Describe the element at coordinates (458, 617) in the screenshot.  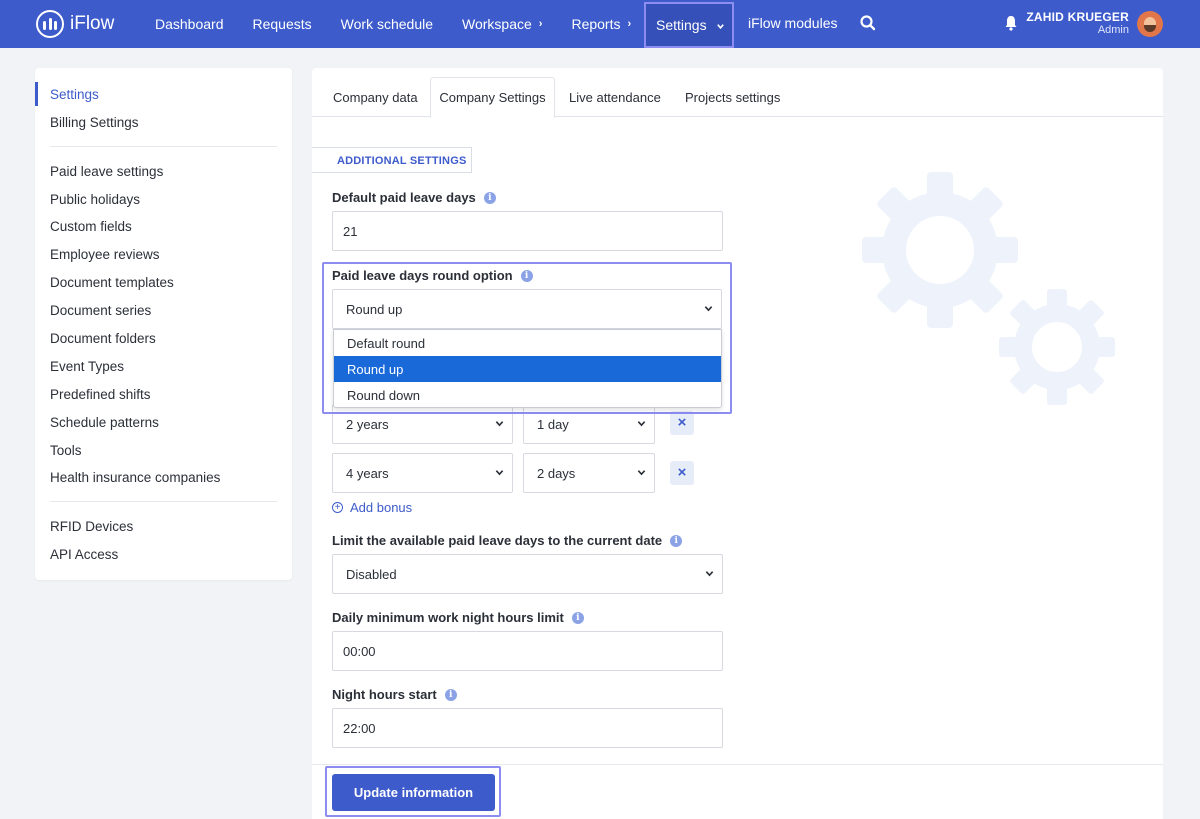
I see `night-hours-limit-label: Daily minimum work night hours limit i` at that location.